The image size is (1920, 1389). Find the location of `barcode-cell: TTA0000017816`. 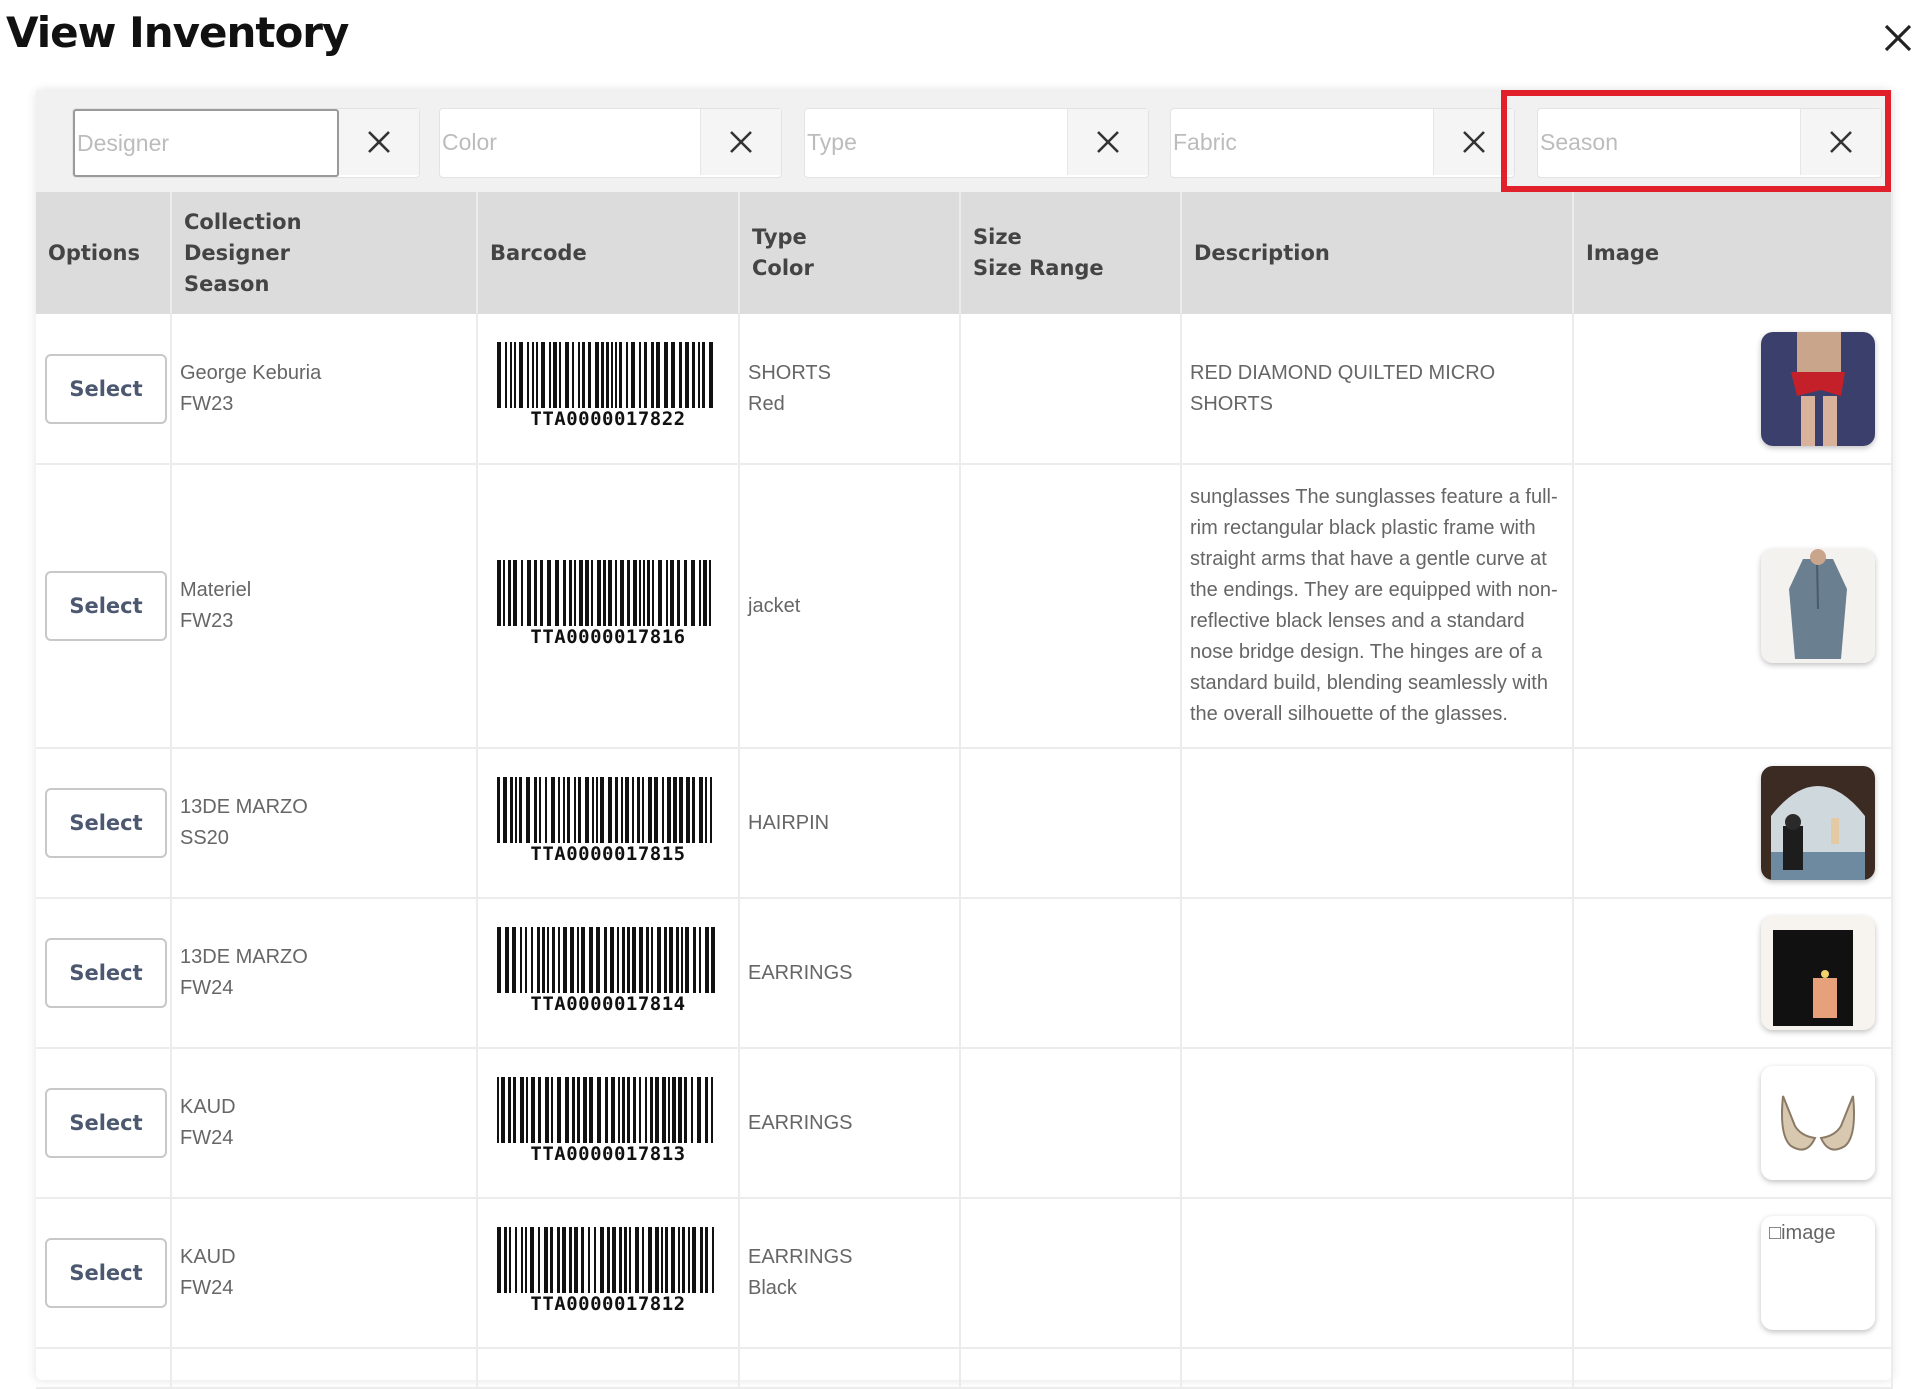

barcode-cell: TTA0000017816 is located at coordinates (608, 606).